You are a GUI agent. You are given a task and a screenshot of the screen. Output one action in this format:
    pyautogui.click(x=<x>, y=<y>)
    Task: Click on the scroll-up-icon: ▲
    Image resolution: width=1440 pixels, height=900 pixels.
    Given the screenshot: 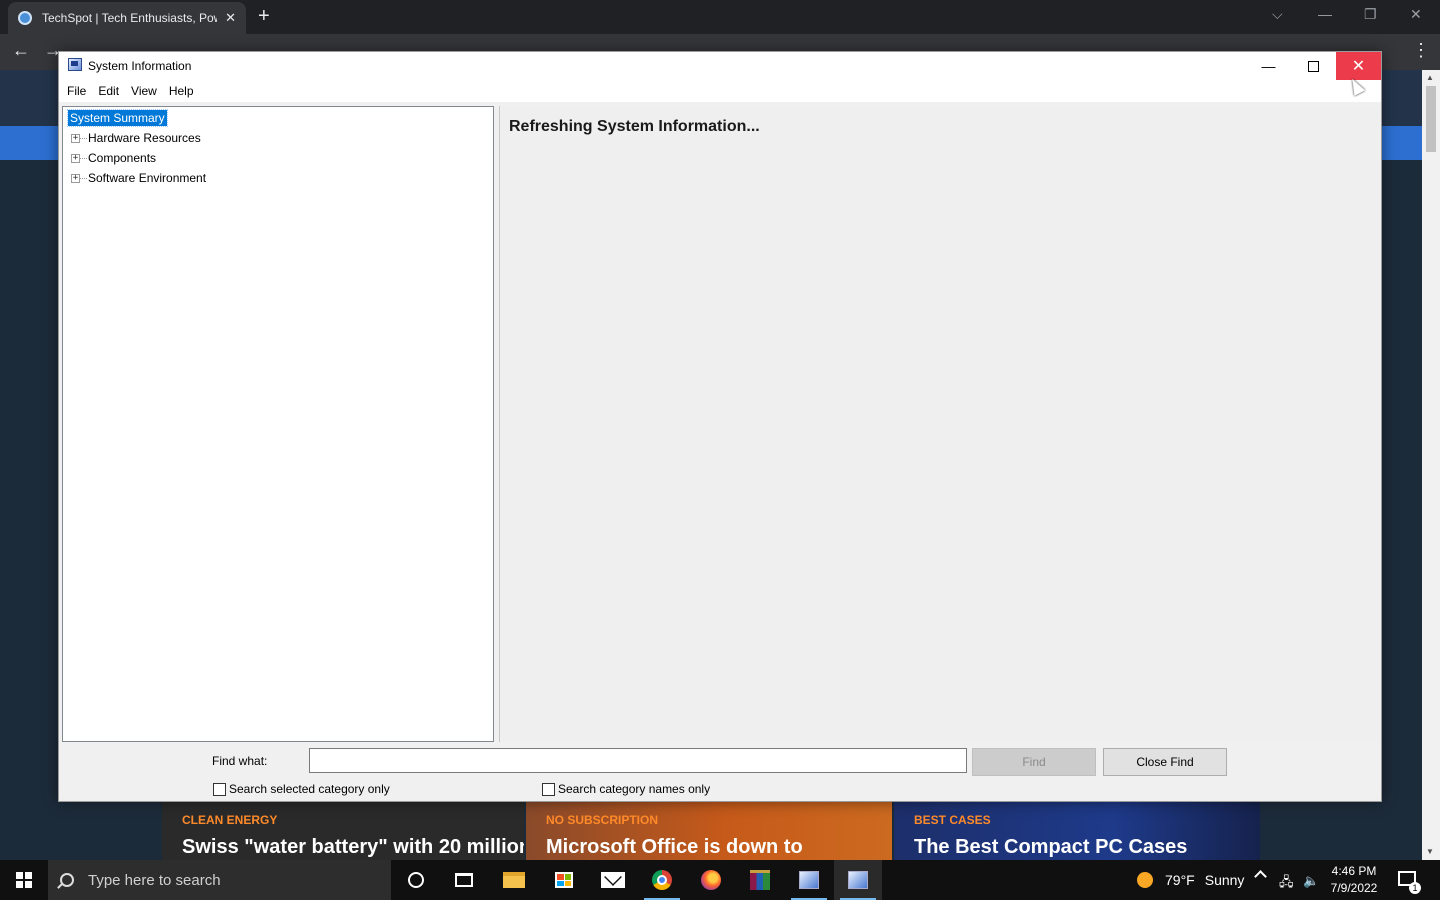 What is the action you would take?
    pyautogui.click(x=1430, y=77)
    